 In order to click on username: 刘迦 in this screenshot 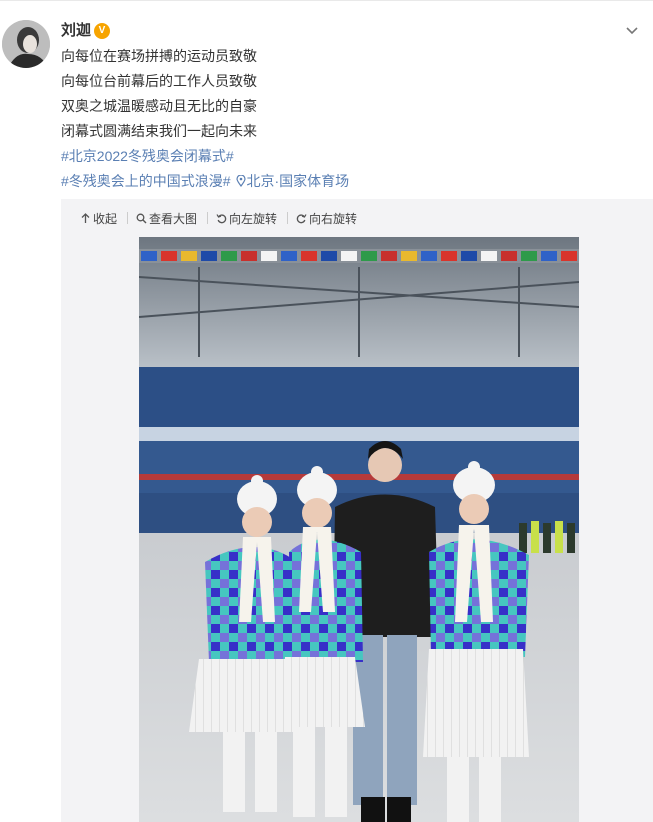, I will do `click(76, 31)`.